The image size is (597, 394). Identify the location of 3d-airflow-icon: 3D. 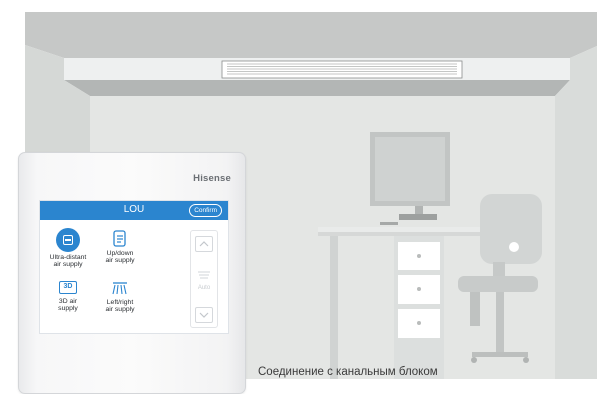
(68, 287).